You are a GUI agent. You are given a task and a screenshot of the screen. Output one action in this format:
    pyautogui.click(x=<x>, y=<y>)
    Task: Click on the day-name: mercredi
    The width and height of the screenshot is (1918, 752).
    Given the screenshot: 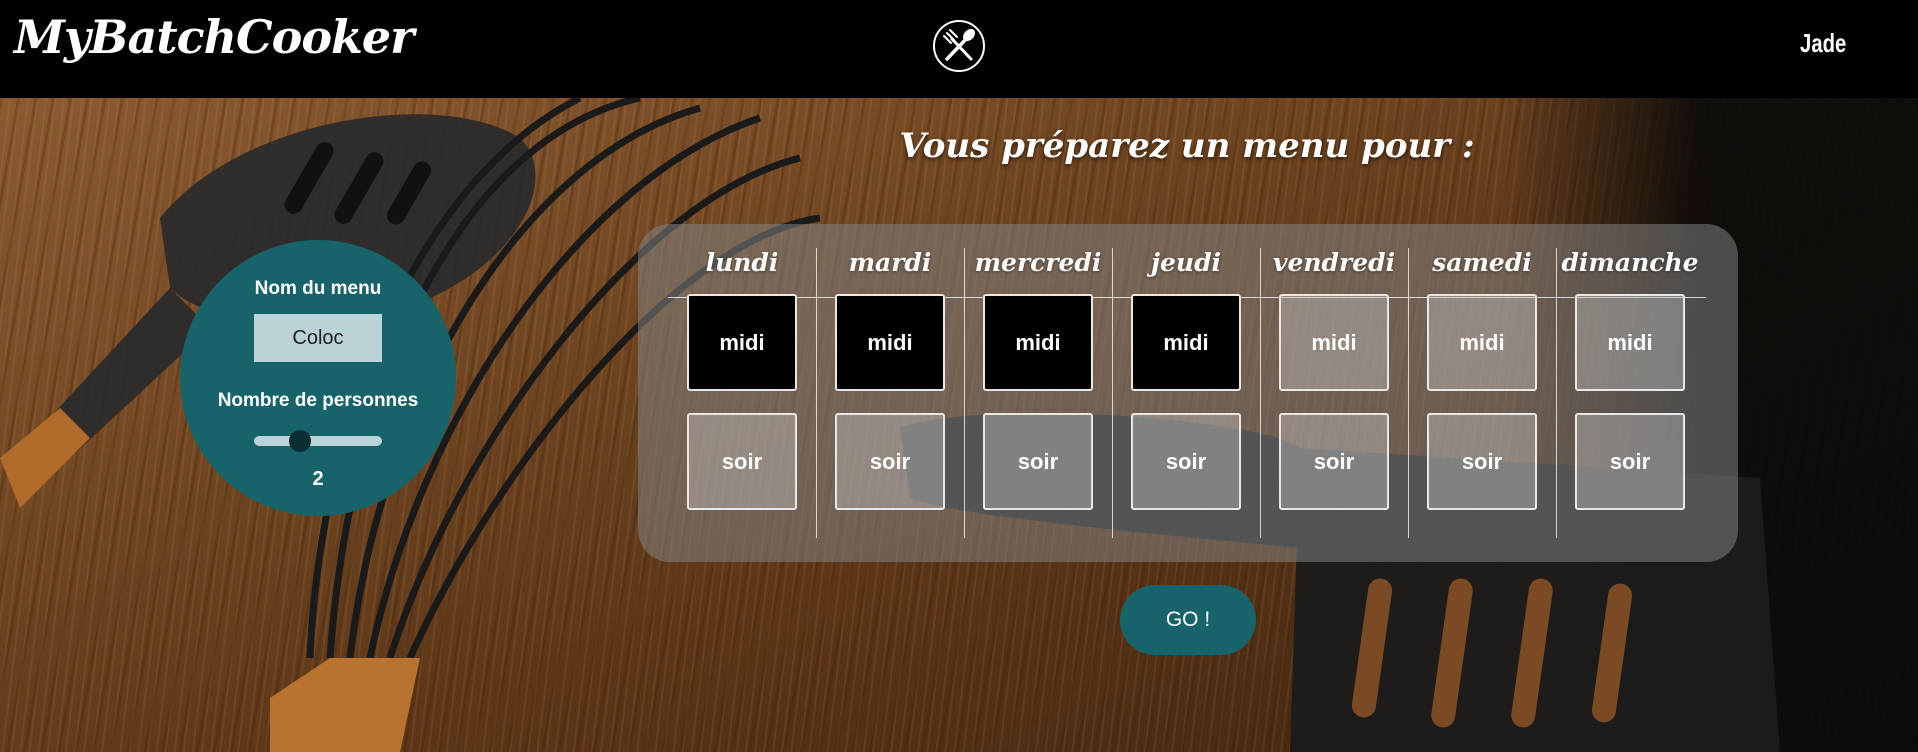 What is the action you would take?
    pyautogui.click(x=1038, y=262)
    